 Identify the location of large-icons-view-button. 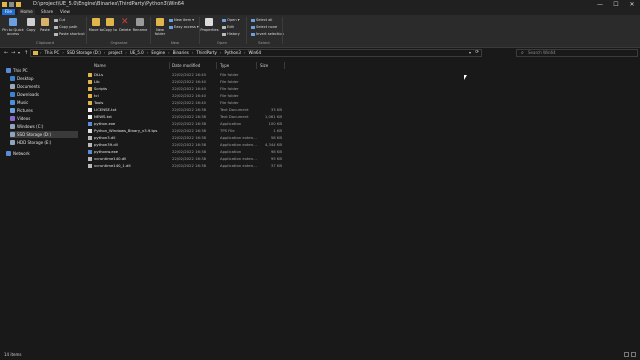
(633, 354).